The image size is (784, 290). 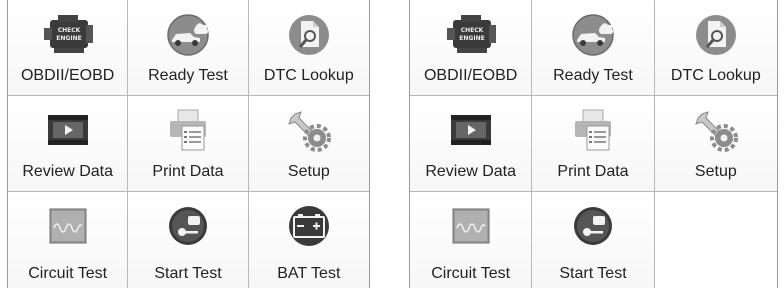 What do you see at coordinates (309, 226) in the screenshot?
I see `battery-icon` at bounding box center [309, 226].